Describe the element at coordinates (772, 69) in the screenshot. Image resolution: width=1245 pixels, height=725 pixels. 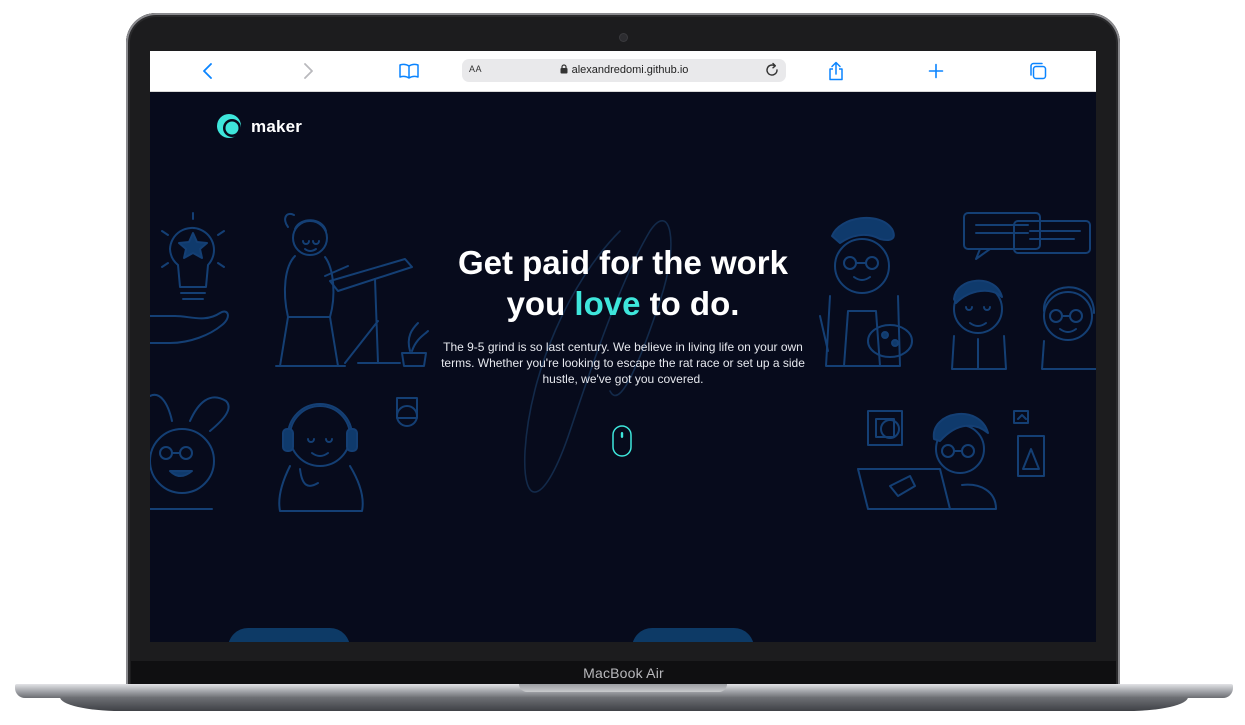
I see `reload-icon` at that location.